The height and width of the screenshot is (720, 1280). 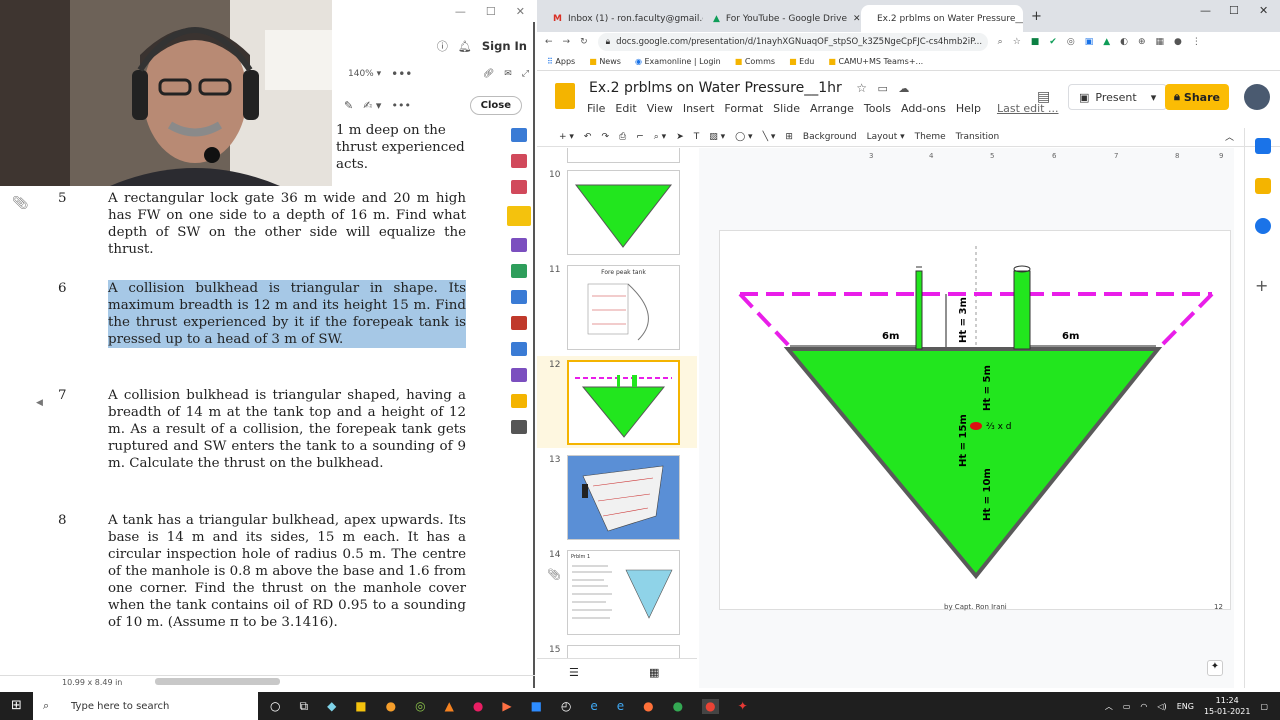 What do you see at coordinates (605, 137) in the screenshot?
I see `redo-icon: ↷` at bounding box center [605, 137].